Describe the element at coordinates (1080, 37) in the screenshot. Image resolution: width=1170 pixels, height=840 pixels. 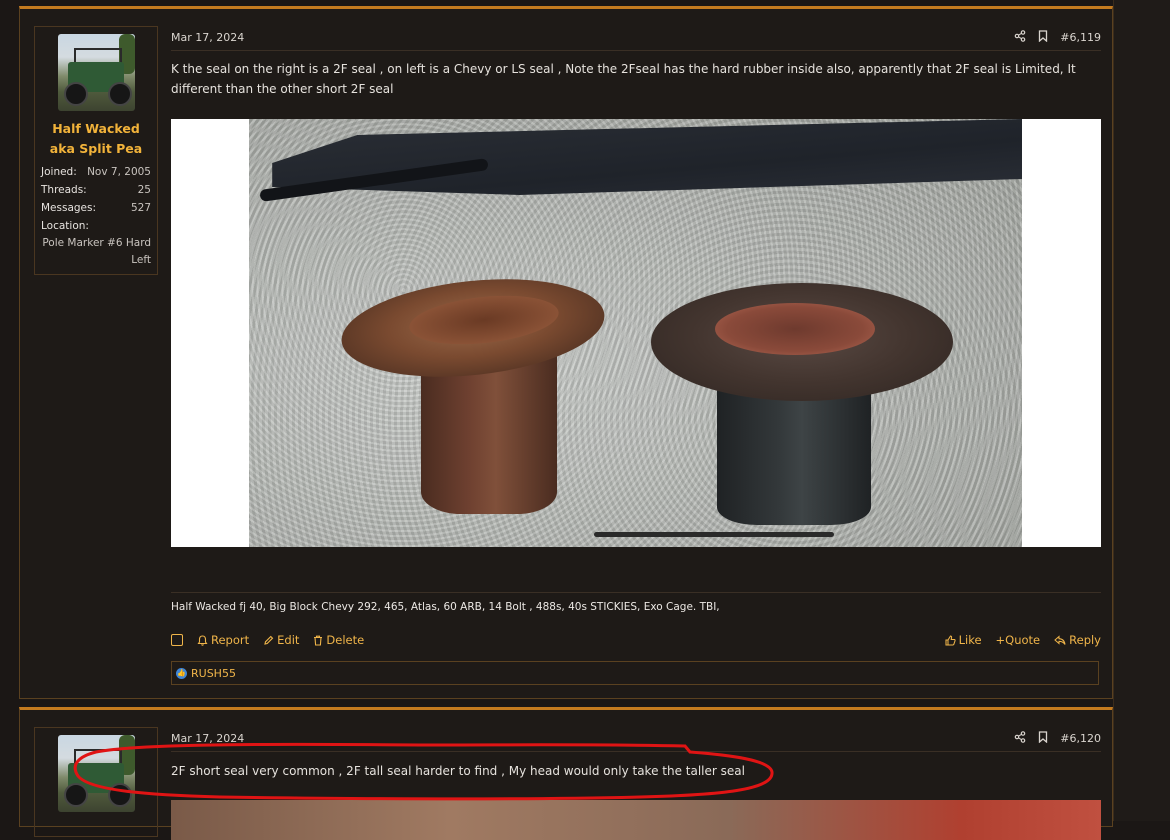
I see `post-number: #6,119` at that location.